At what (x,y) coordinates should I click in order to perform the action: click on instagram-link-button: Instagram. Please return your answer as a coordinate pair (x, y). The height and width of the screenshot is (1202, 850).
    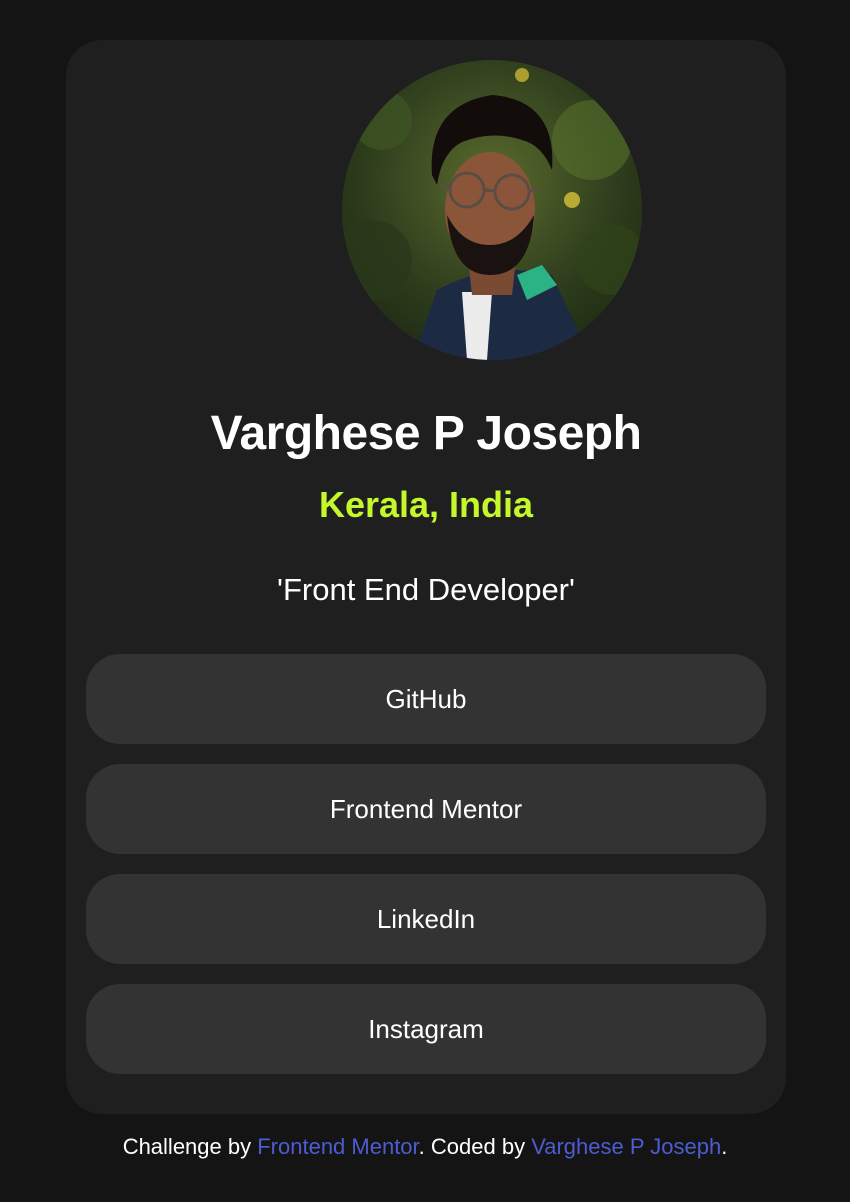
    Looking at the image, I should click on (426, 1029).